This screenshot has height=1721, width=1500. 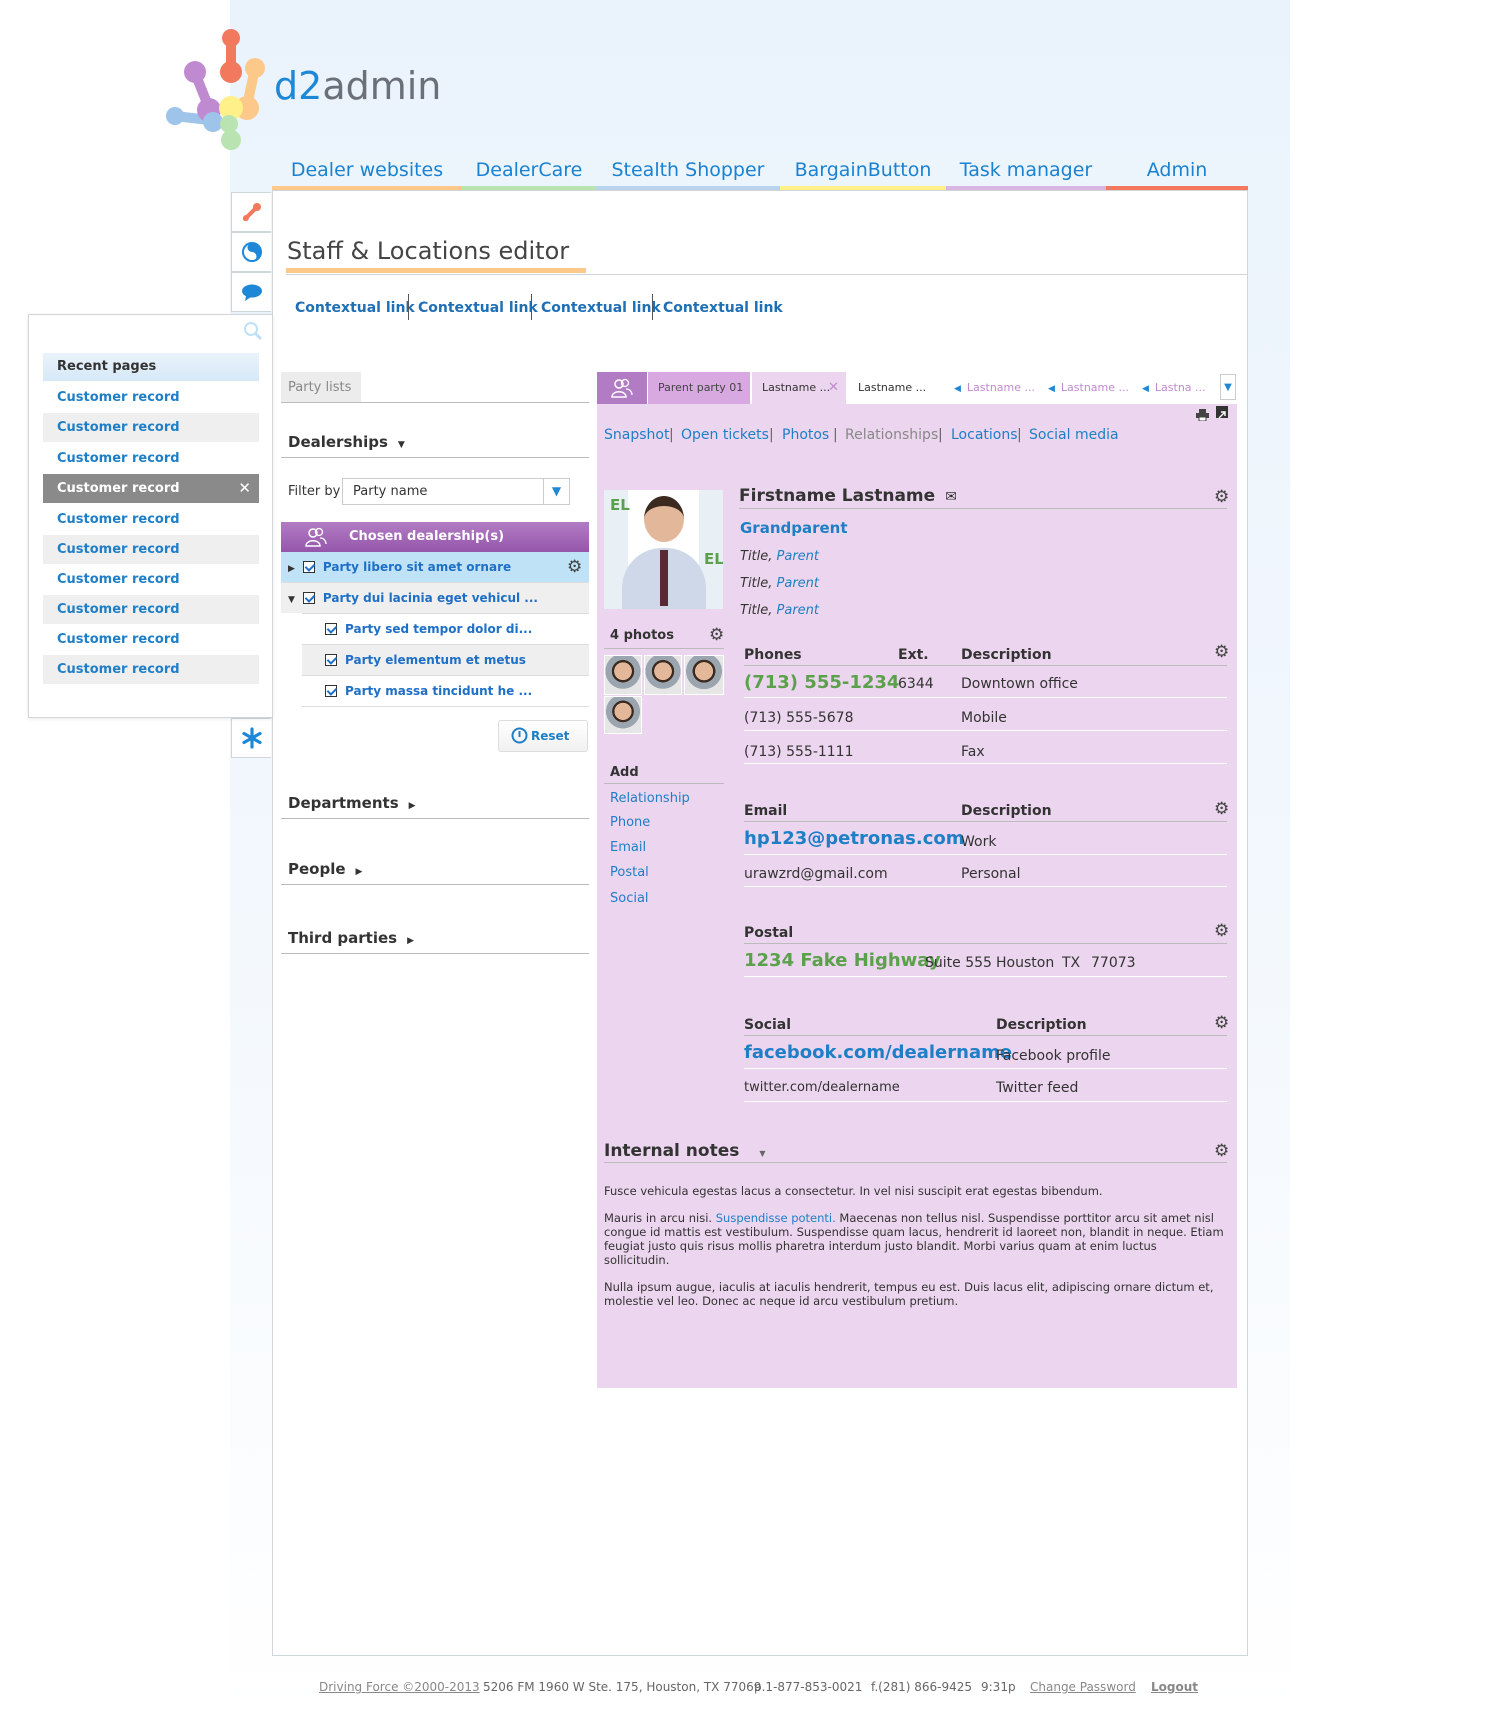 I want to click on subnav-photos: Photos, so click(x=805, y=435).